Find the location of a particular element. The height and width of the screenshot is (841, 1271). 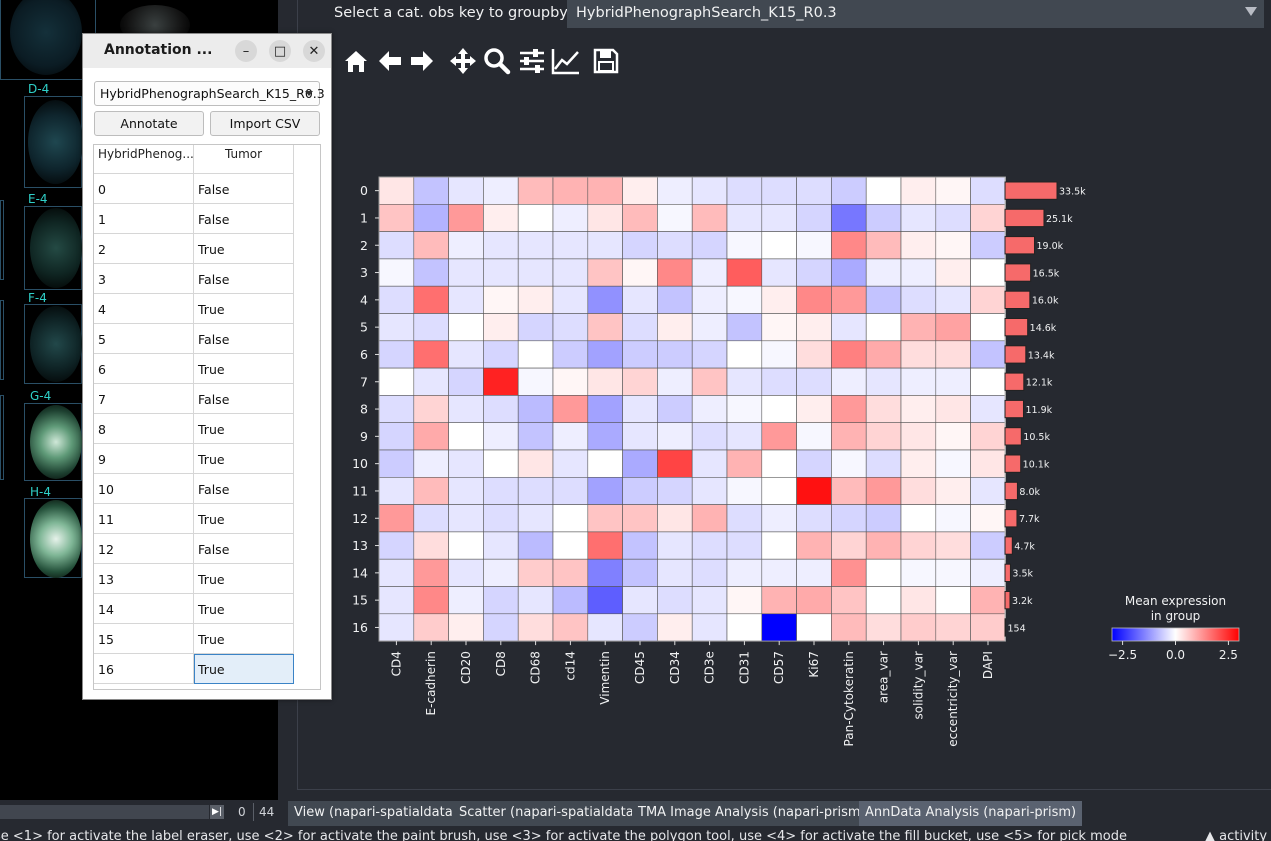

dims-slider is located at coordinates (104, 812).